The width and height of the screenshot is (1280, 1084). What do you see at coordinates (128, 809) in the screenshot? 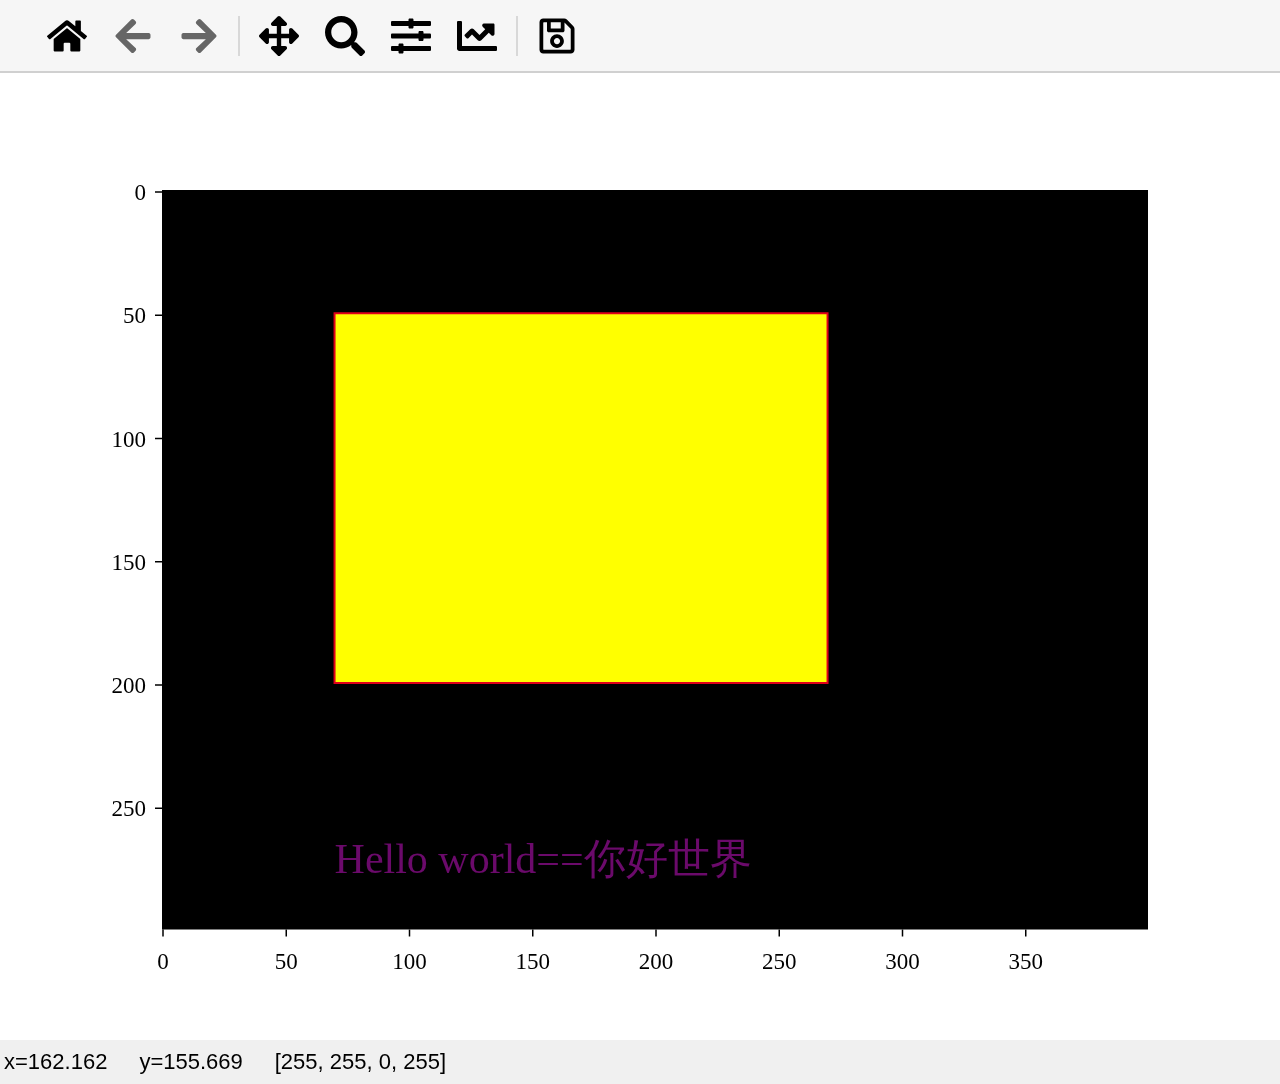
I see `y-tick-label: 250` at bounding box center [128, 809].